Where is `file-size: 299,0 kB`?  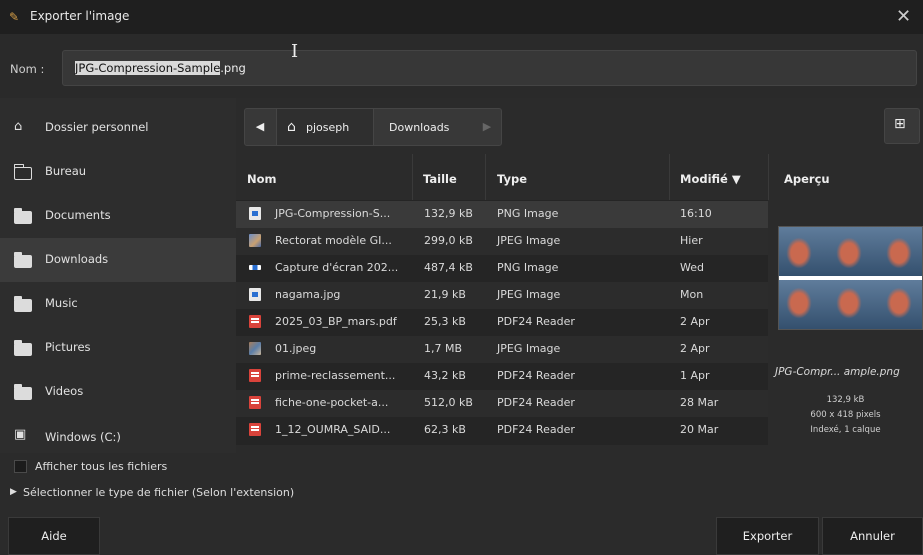
file-size: 299,0 kB is located at coordinates (448, 240).